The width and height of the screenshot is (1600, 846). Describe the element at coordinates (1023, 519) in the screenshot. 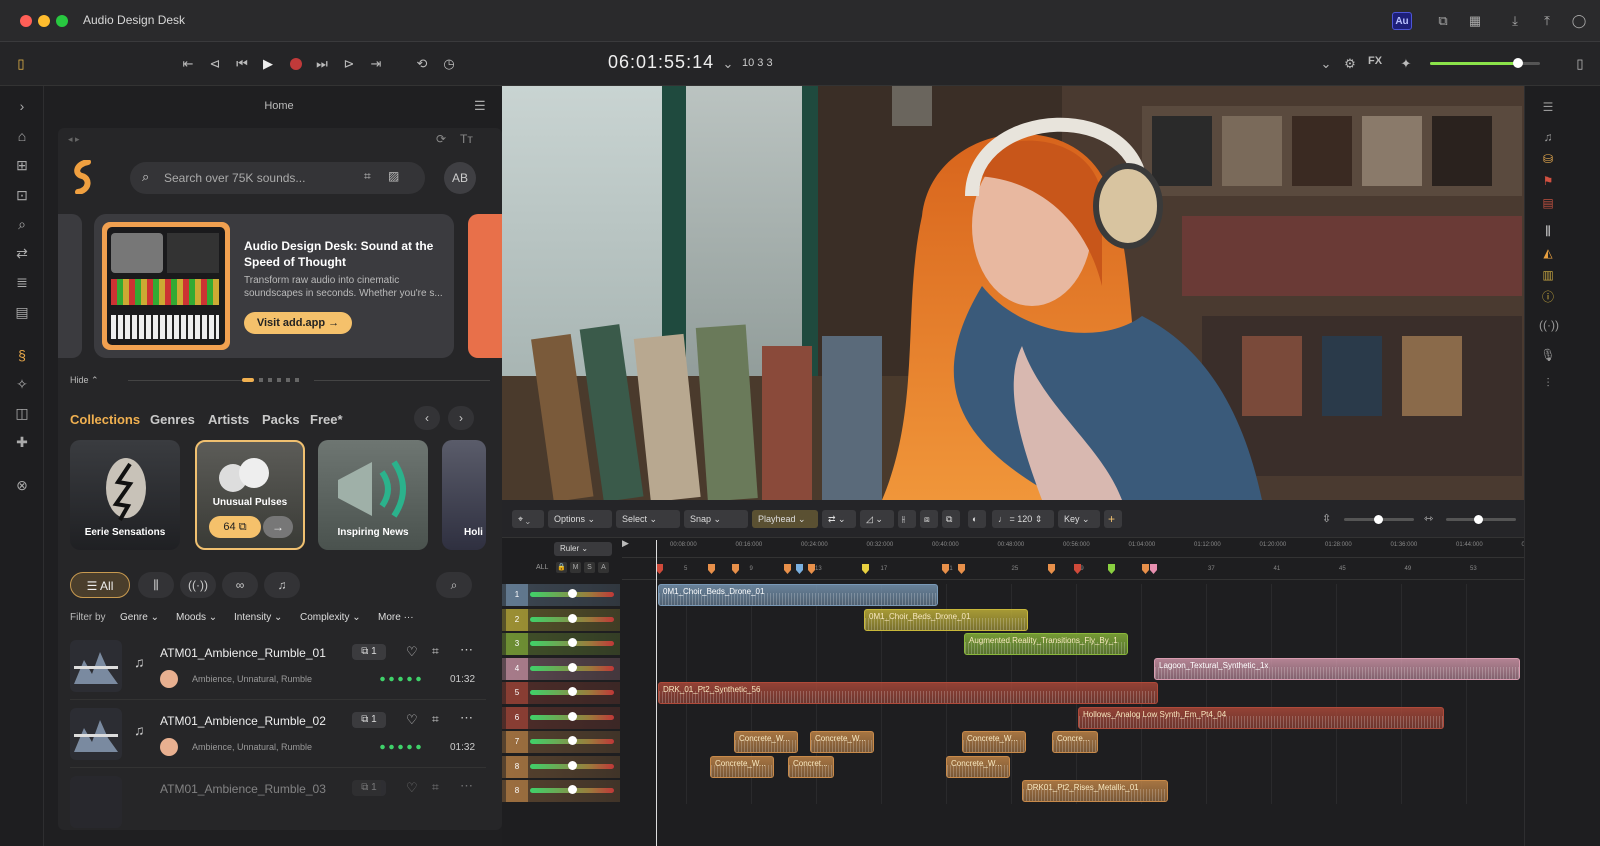

I see `tempo-field: ♩ = 120 ⇕` at that location.